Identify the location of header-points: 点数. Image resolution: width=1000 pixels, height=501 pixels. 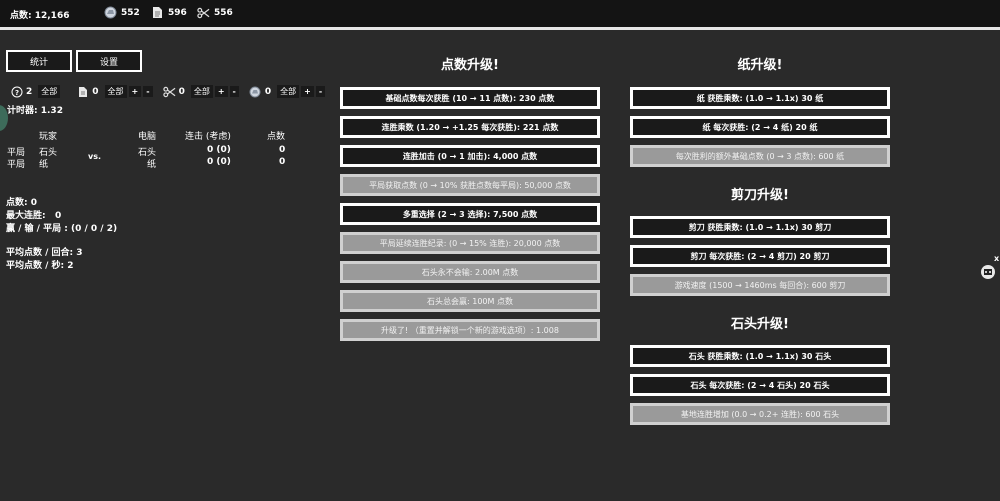
(276, 137).